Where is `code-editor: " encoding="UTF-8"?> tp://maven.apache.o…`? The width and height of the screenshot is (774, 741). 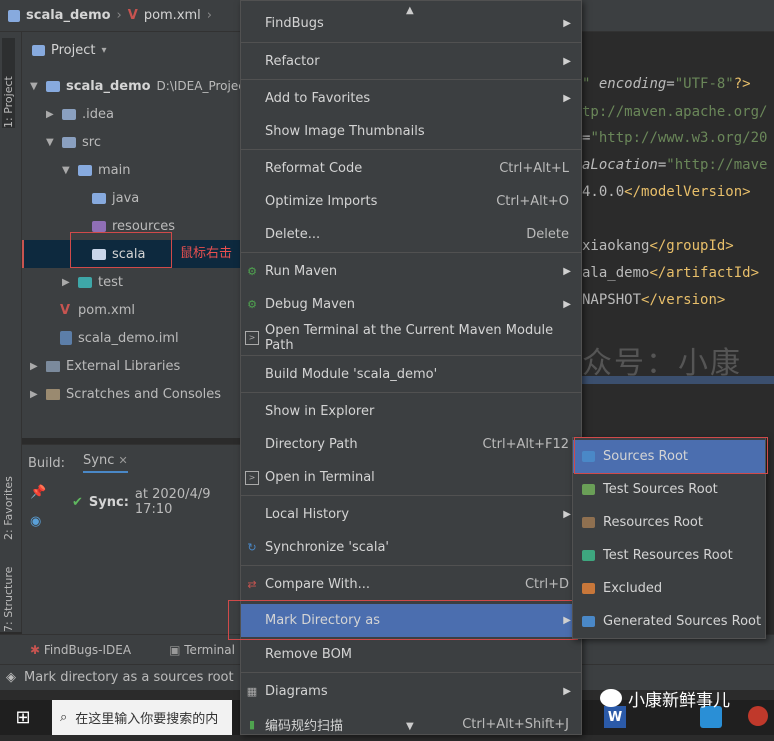 code-editor: " encoding="UTF-8"?> tp://maven.apache.o… is located at coordinates (677, 238).